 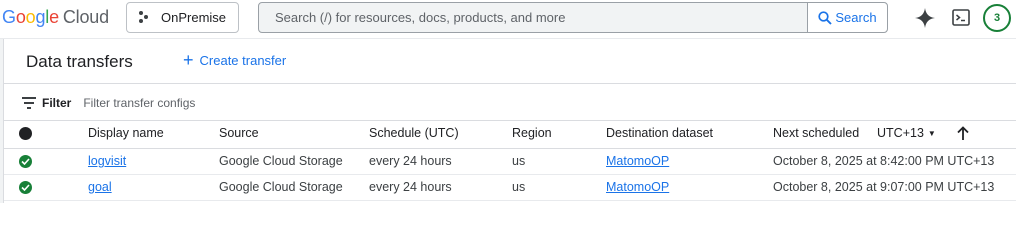 I want to click on search-button: Search, so click(x=847, y=17).